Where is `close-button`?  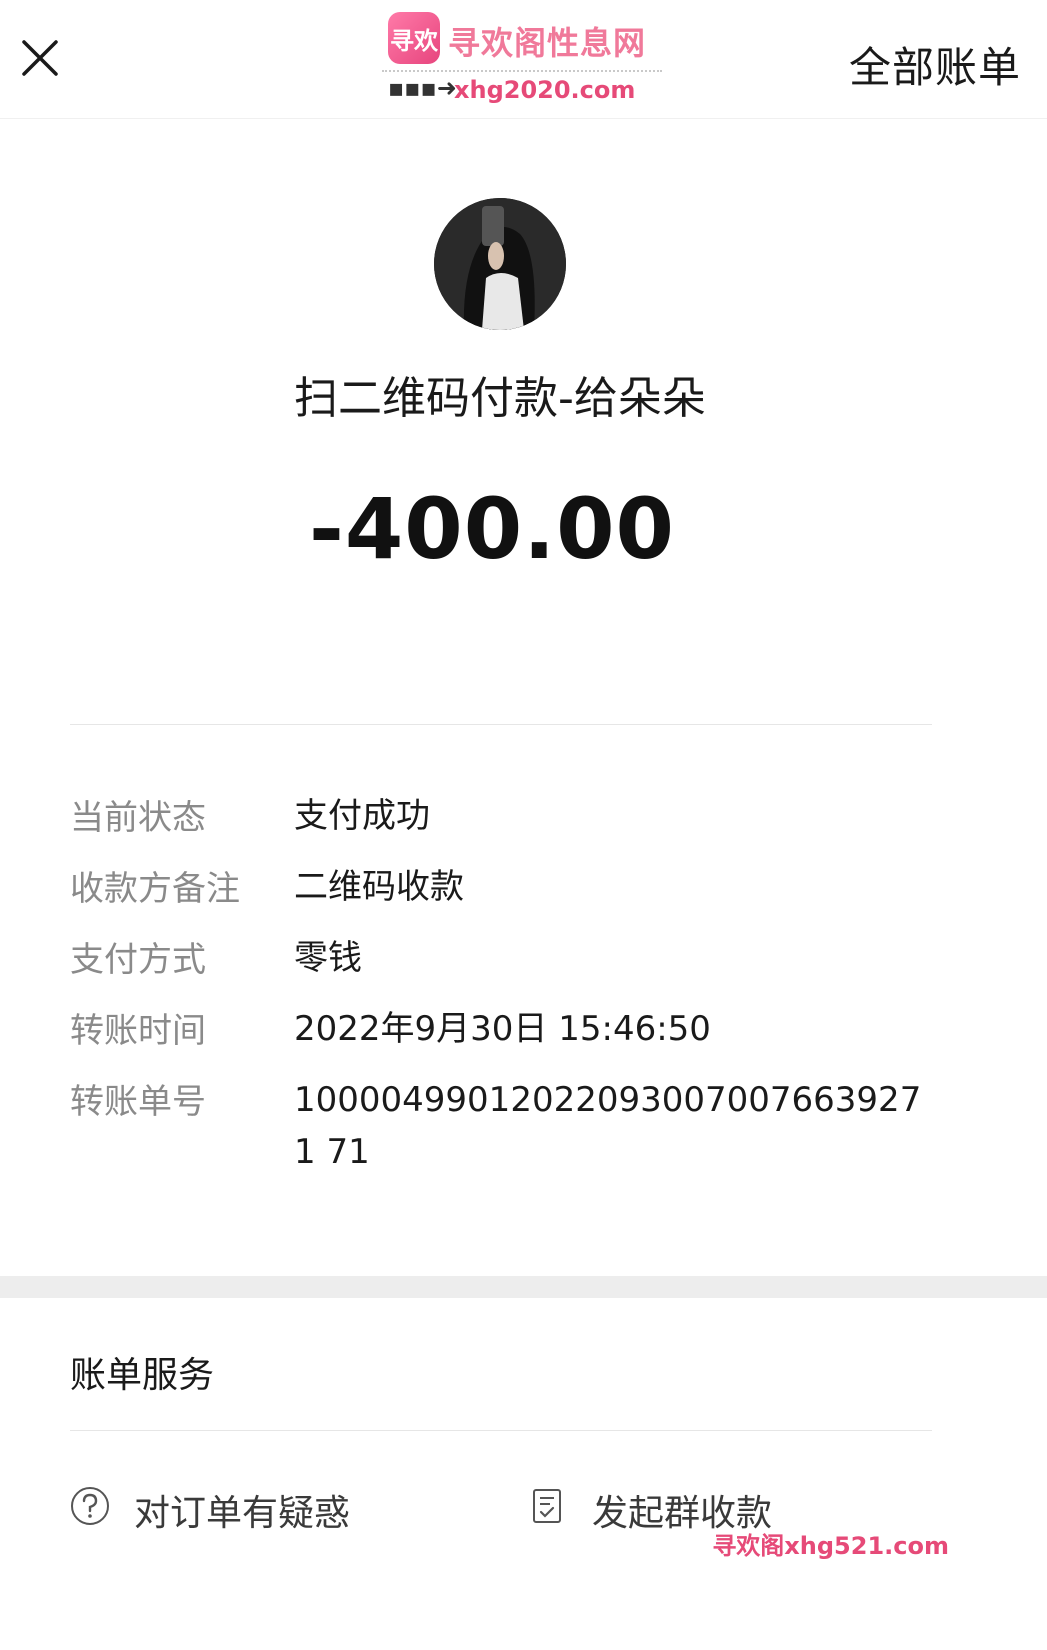
close-button is located at coordinates (40, 58).